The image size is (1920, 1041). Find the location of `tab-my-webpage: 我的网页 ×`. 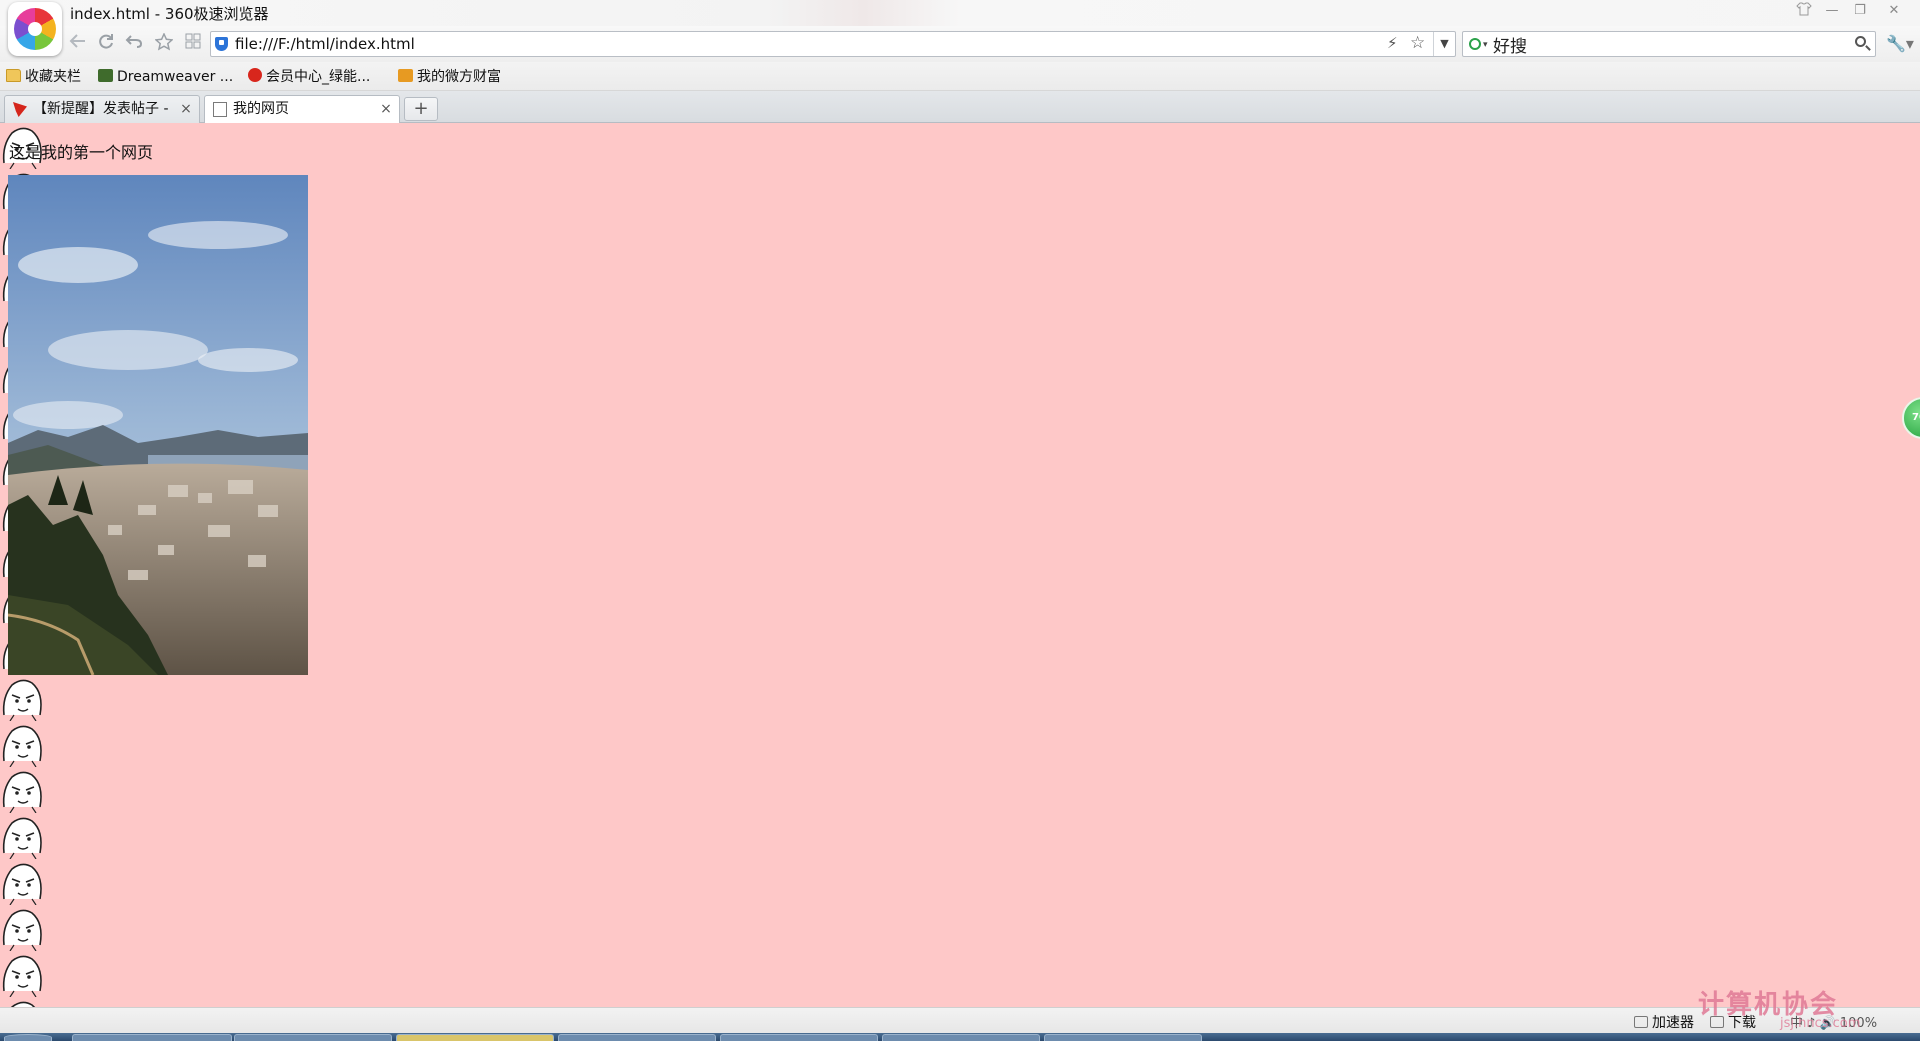

tab-my-webpage: 我的网页 × is located at coordinates (302, 109).